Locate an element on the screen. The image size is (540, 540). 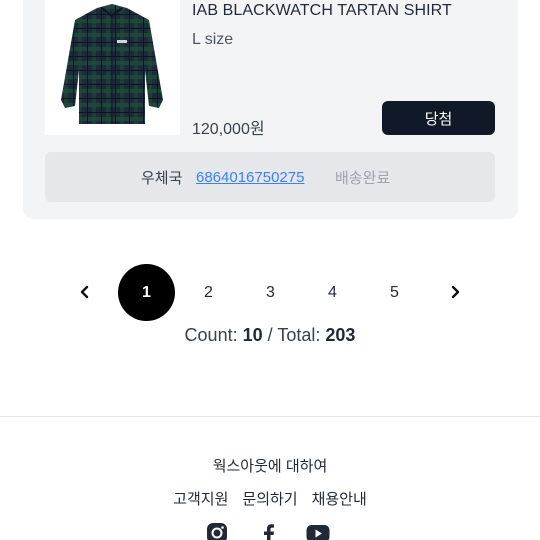
page-5: 5 is located at coordinates (394, 292).